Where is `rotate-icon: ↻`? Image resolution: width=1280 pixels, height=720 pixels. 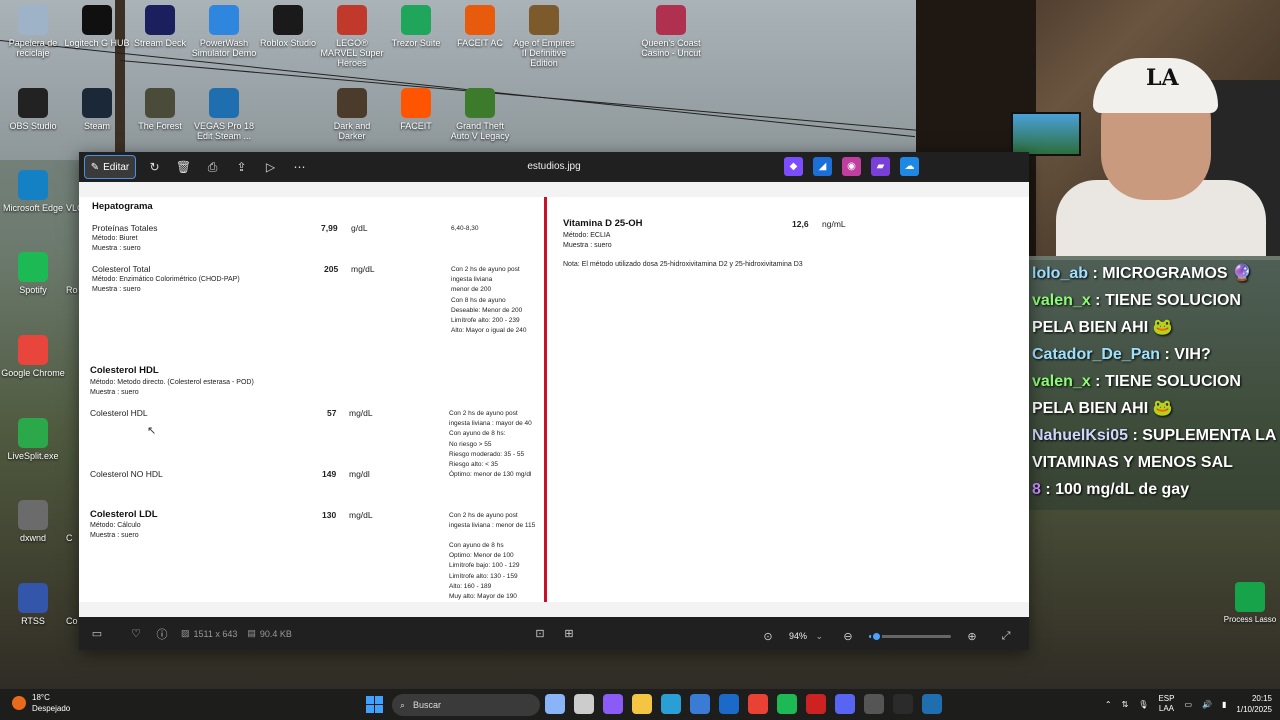
rotate-icon: ↻ is located at coordinates (154, 167).